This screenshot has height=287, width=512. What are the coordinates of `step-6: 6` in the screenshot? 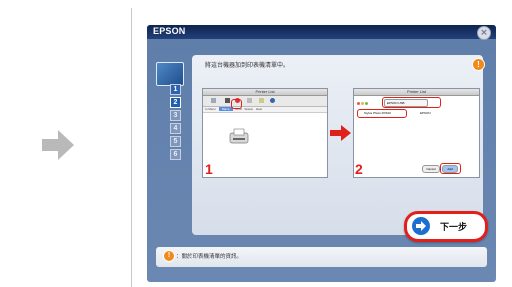 It's located at (175, 154).